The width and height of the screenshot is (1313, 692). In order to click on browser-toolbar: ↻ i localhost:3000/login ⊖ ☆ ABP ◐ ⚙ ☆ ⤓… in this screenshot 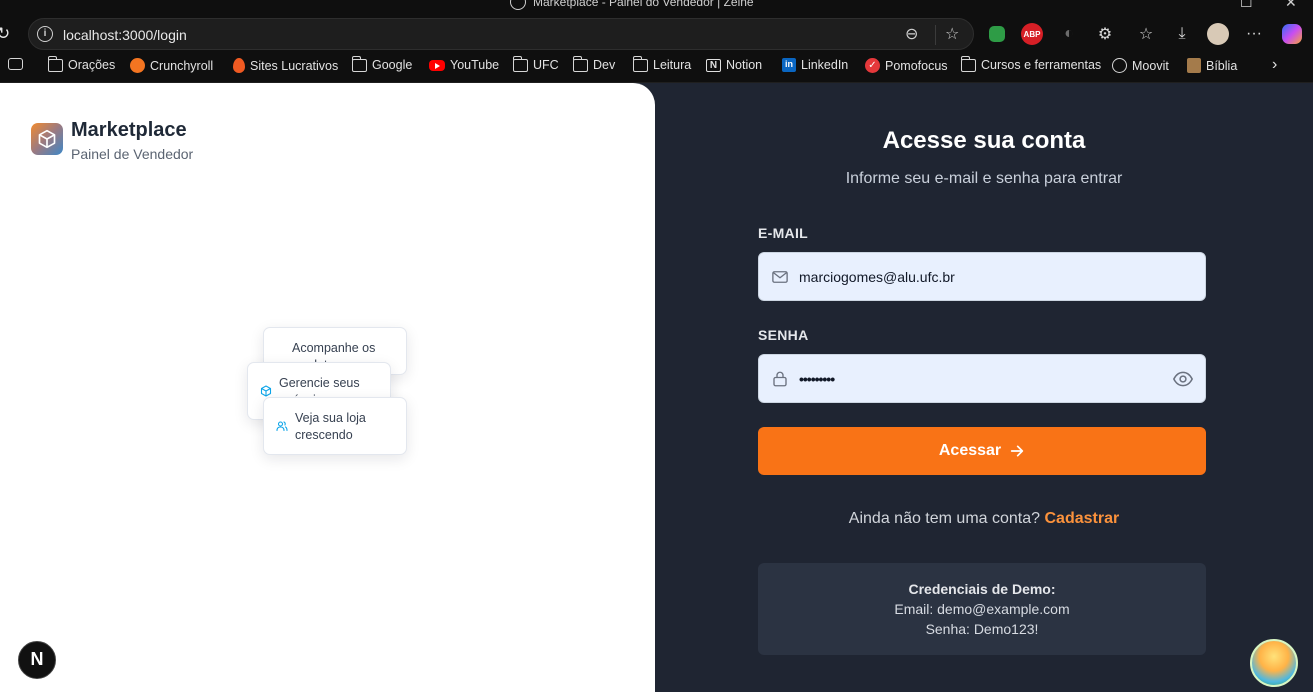, I will do `click(656, 34)`.